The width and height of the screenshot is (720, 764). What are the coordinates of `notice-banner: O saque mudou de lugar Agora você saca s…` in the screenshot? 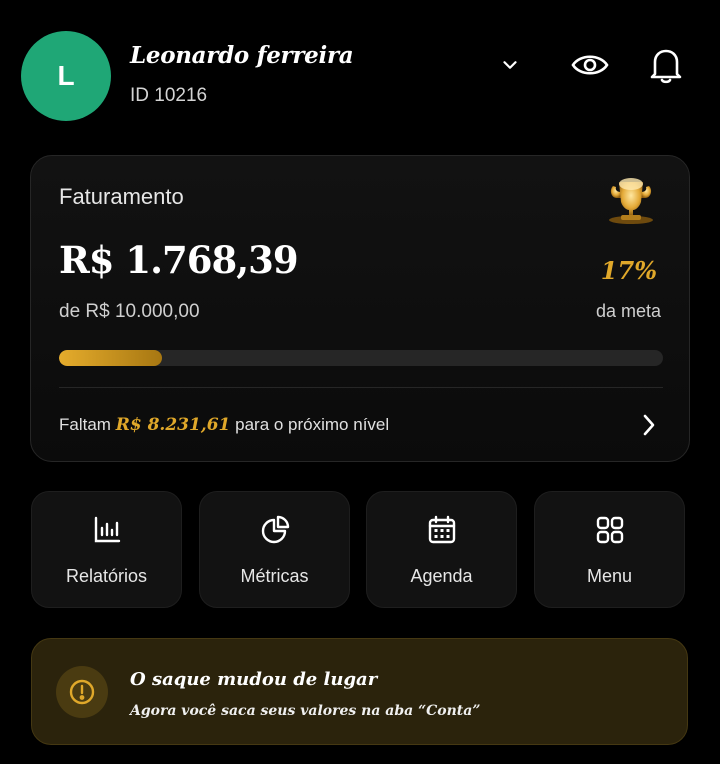 It's located at (359, 691).